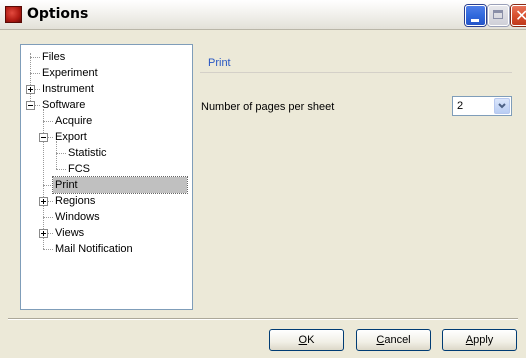 The image size is (526, 358). What do you see at coordinates (77, 217) in the screenshot?
I see `tree-item-label: Windows` at bounding box center [77, 217].